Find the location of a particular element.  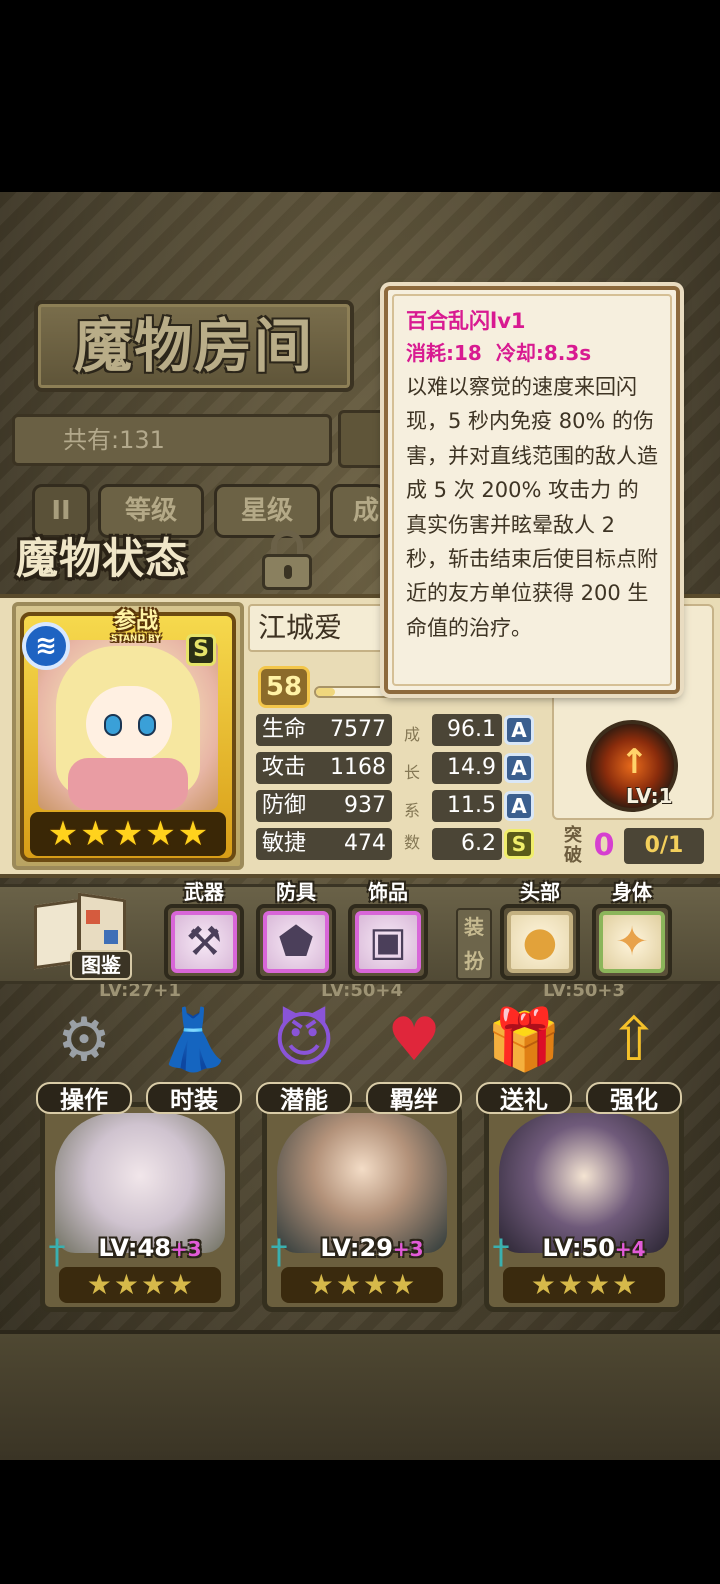

head-label: 头部 is located at coordinates (540, 892).